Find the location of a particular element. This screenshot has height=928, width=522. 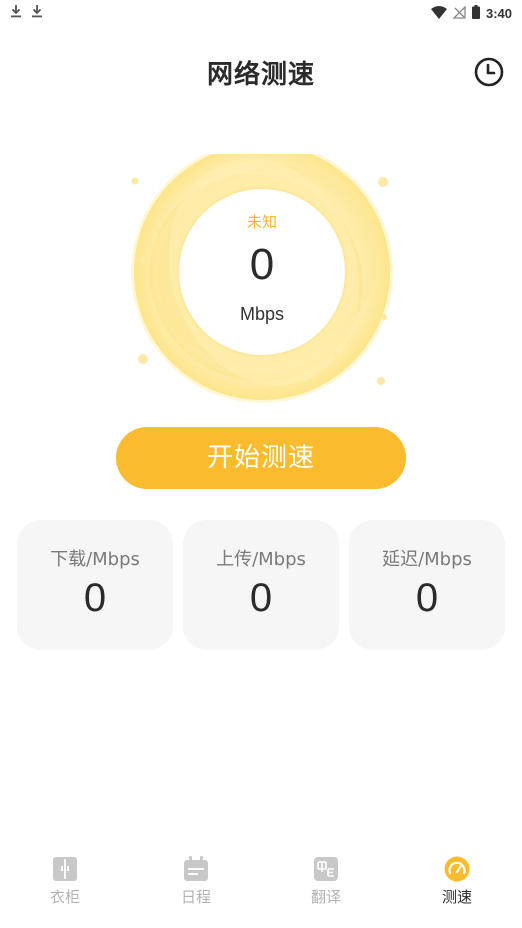

start-test-button: 开始测速 is located at coordinates (261, 458).